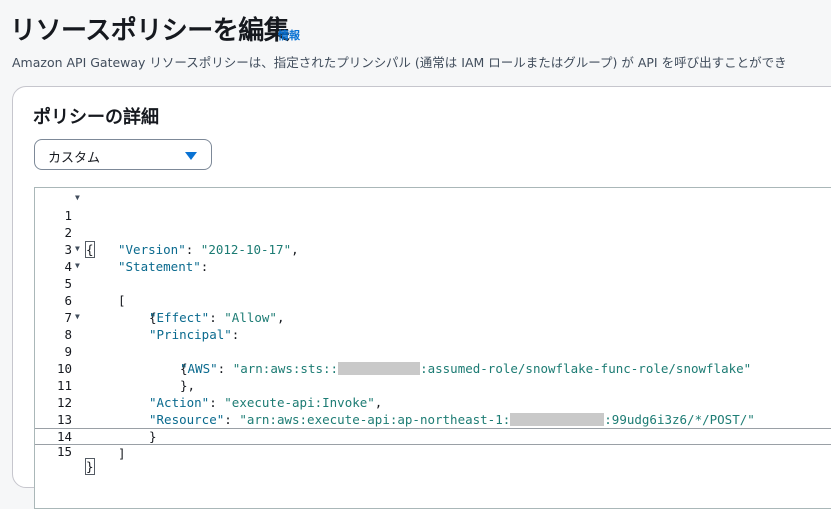 The width and height of the screenshot is (831, 509). Describe the element at coordinates (64, 451) in the screenshot. I see `line-number: 15` at that location.